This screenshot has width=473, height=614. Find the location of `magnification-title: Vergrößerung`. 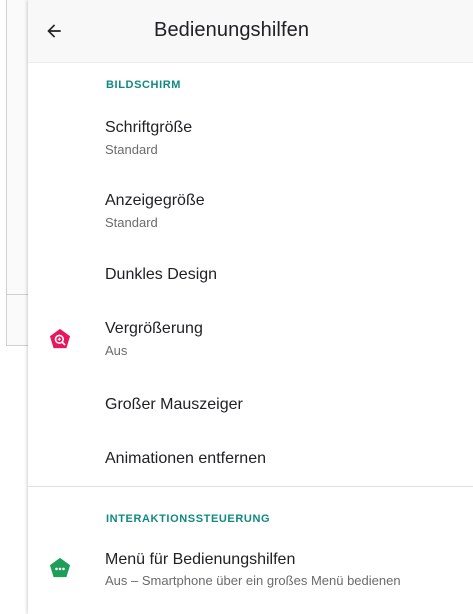

magnification-title: Vergrößerung is located at coordinates (154, 328).